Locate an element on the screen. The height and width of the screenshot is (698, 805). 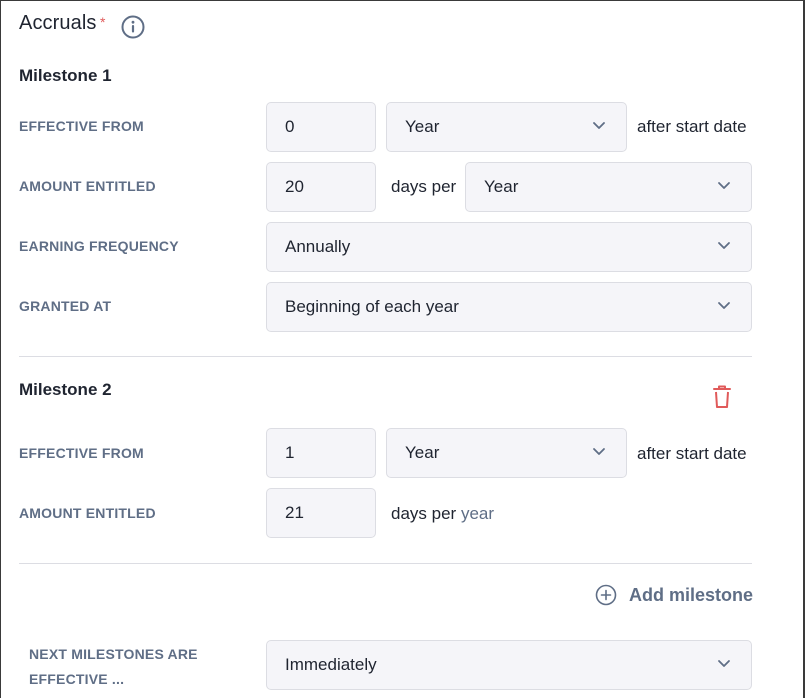
m2-effective-unit-select: Year is located at coordinates (506, 453).